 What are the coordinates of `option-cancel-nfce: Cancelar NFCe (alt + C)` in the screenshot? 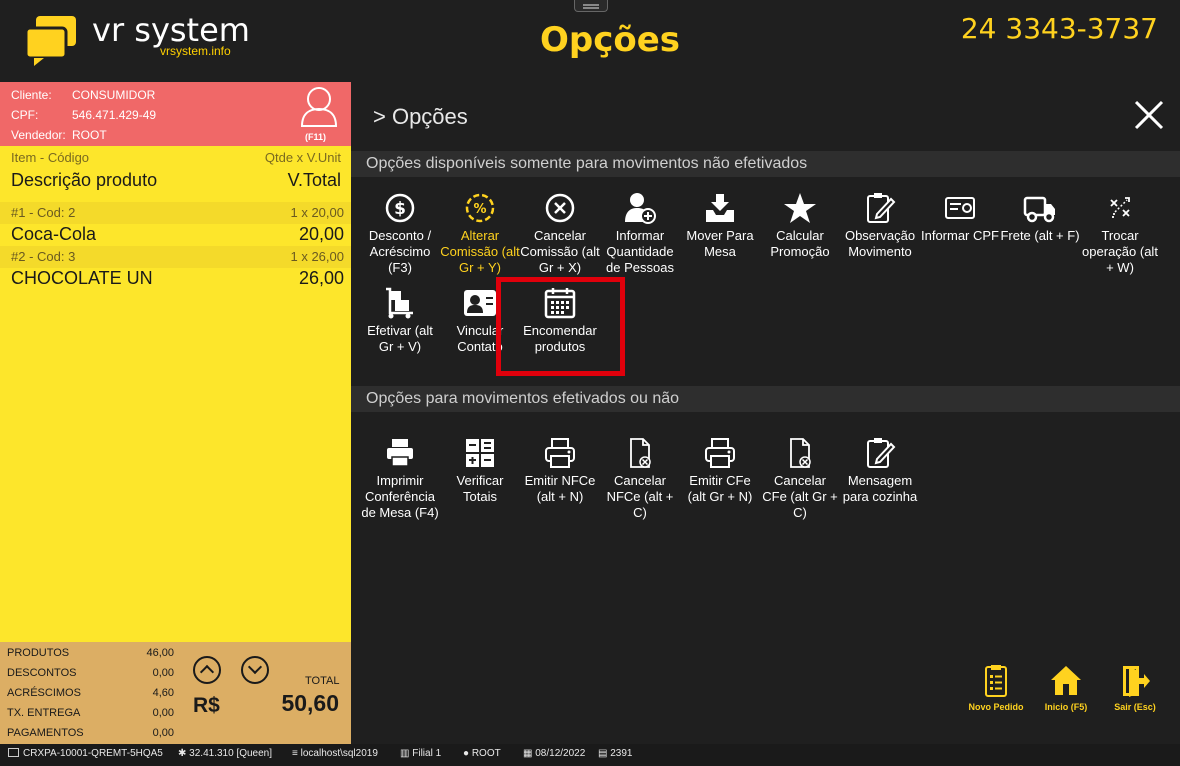 It's located at (640, 479).